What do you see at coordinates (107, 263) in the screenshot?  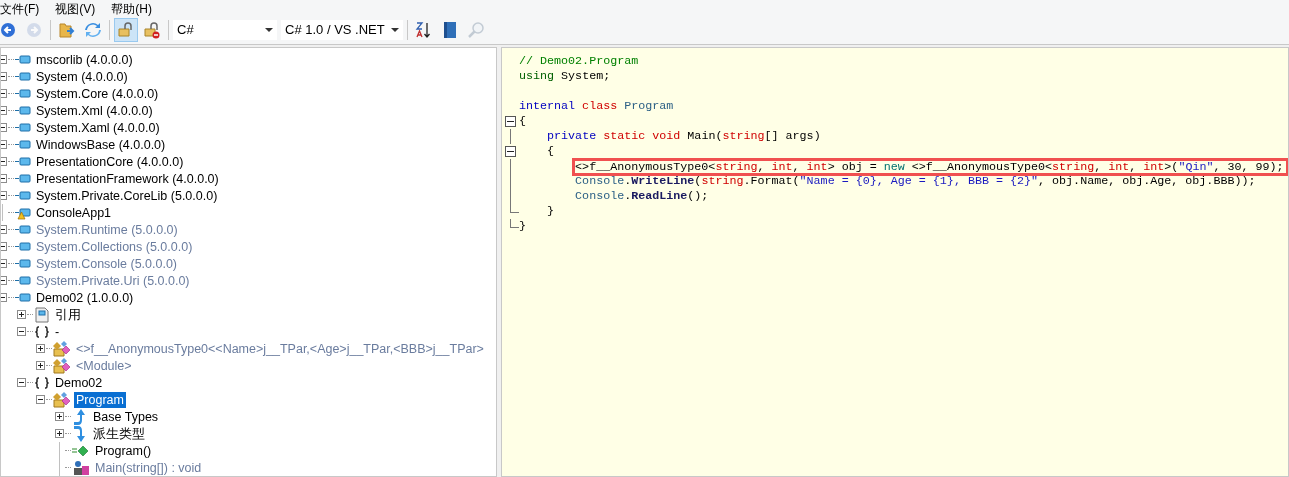 I see `tree-item: System.Console (5.0.0.0)` at bounding box center [107, 263].